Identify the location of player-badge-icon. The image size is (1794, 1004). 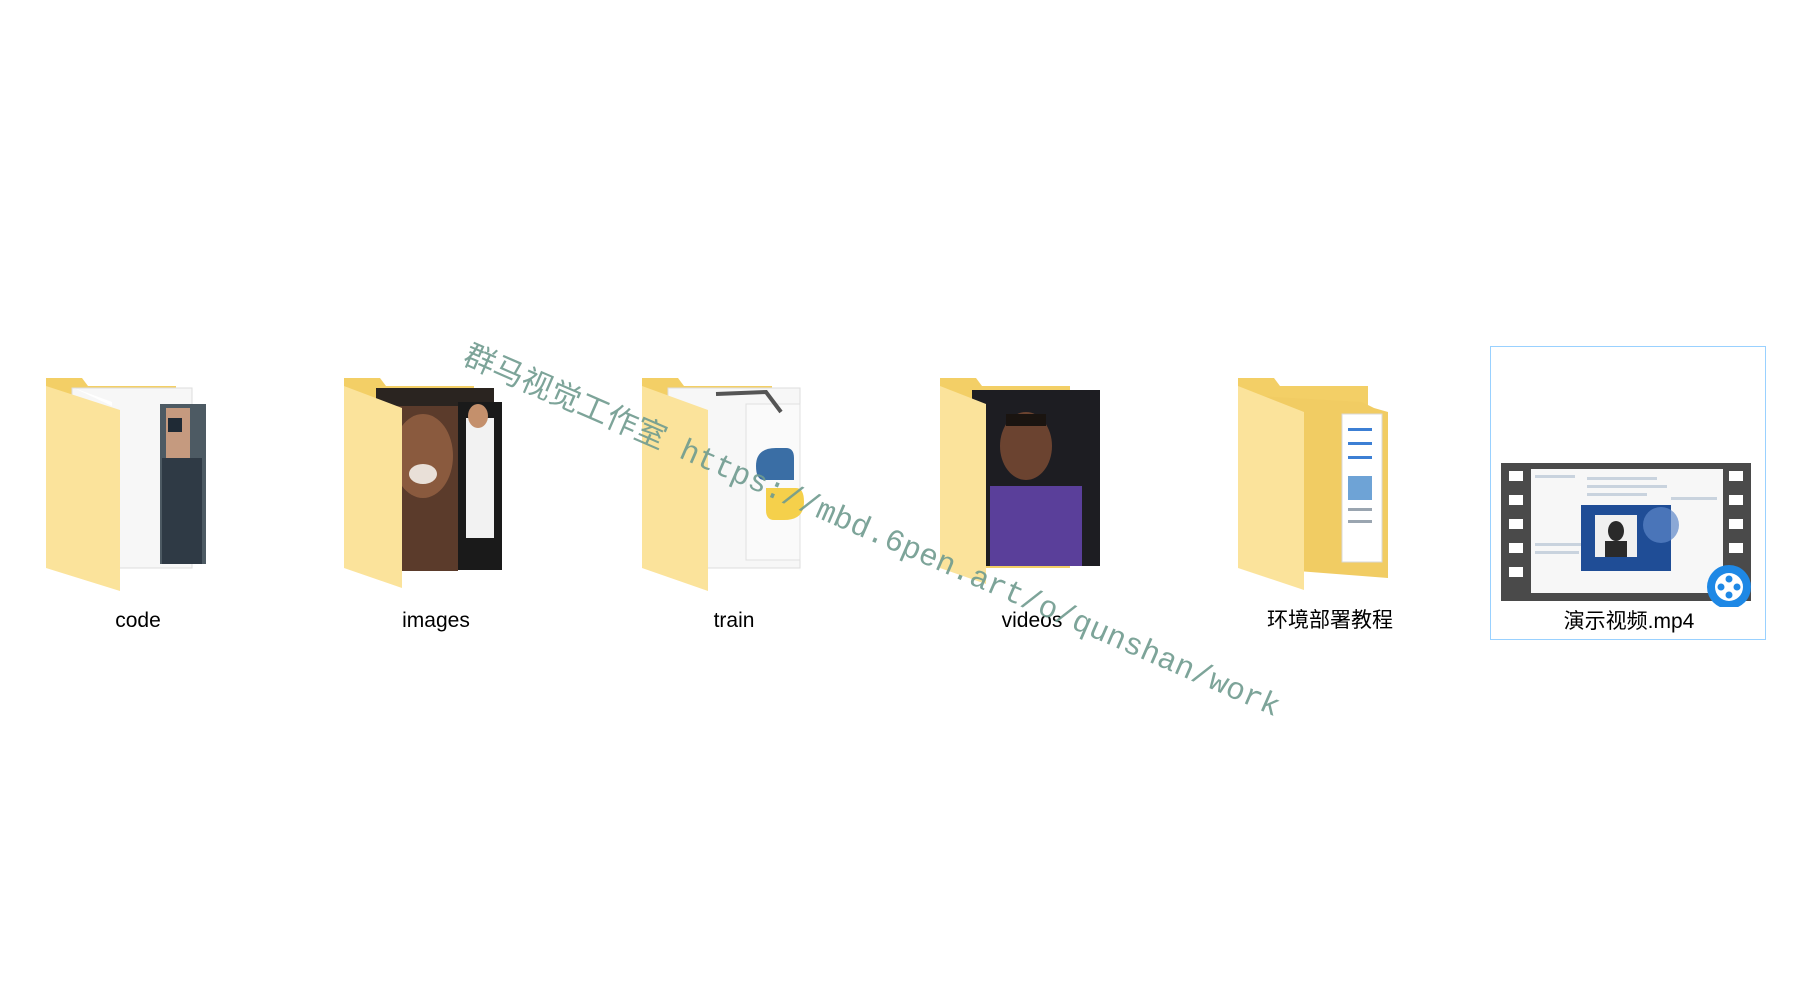
(1729, 586).